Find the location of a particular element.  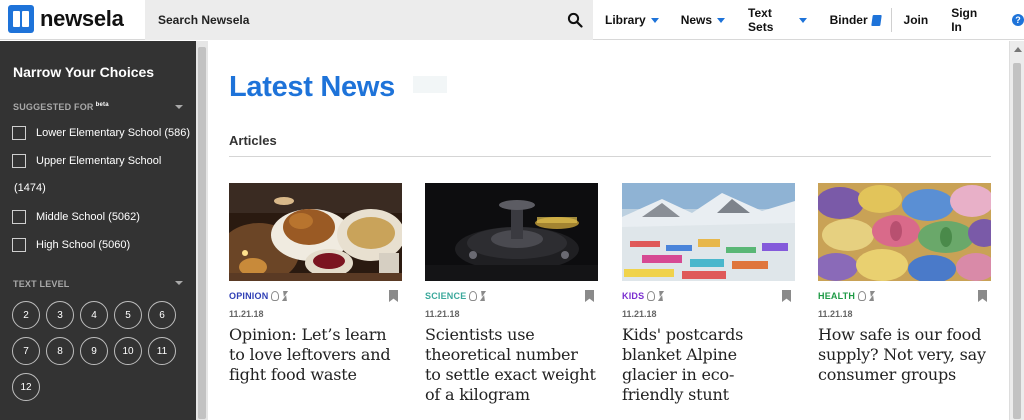

article-thumbnail-glacier is located at coordinates (708, 232).